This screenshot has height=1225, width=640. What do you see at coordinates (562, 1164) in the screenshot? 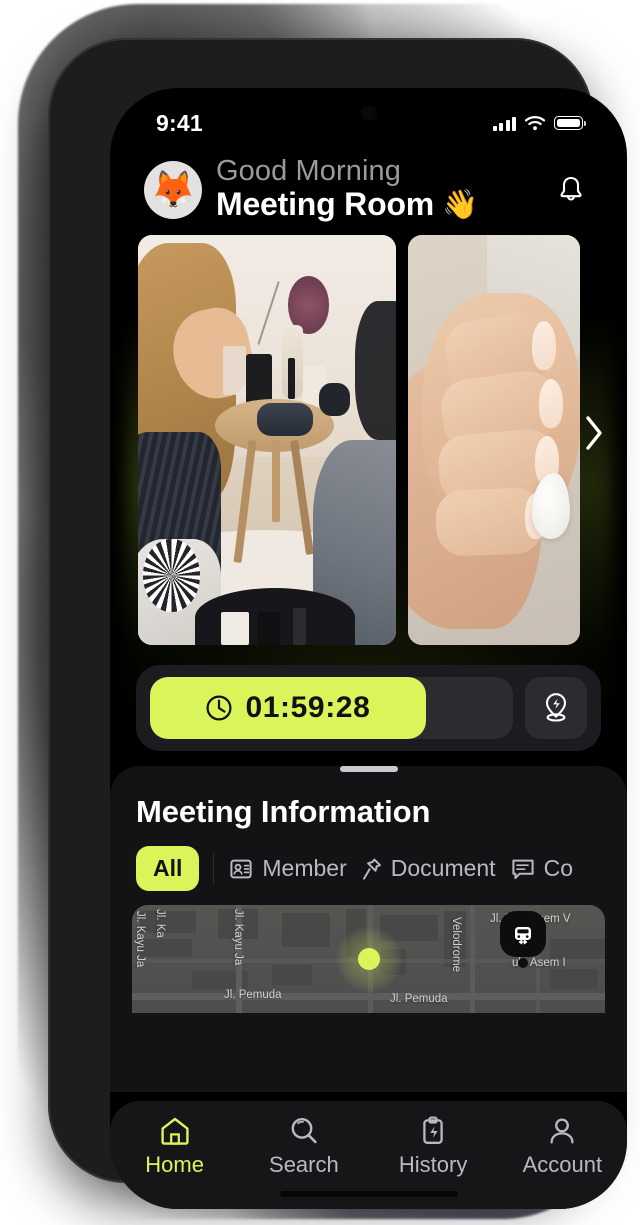
I see `nav-label-account: Account` at bounding box center [562, 1164].